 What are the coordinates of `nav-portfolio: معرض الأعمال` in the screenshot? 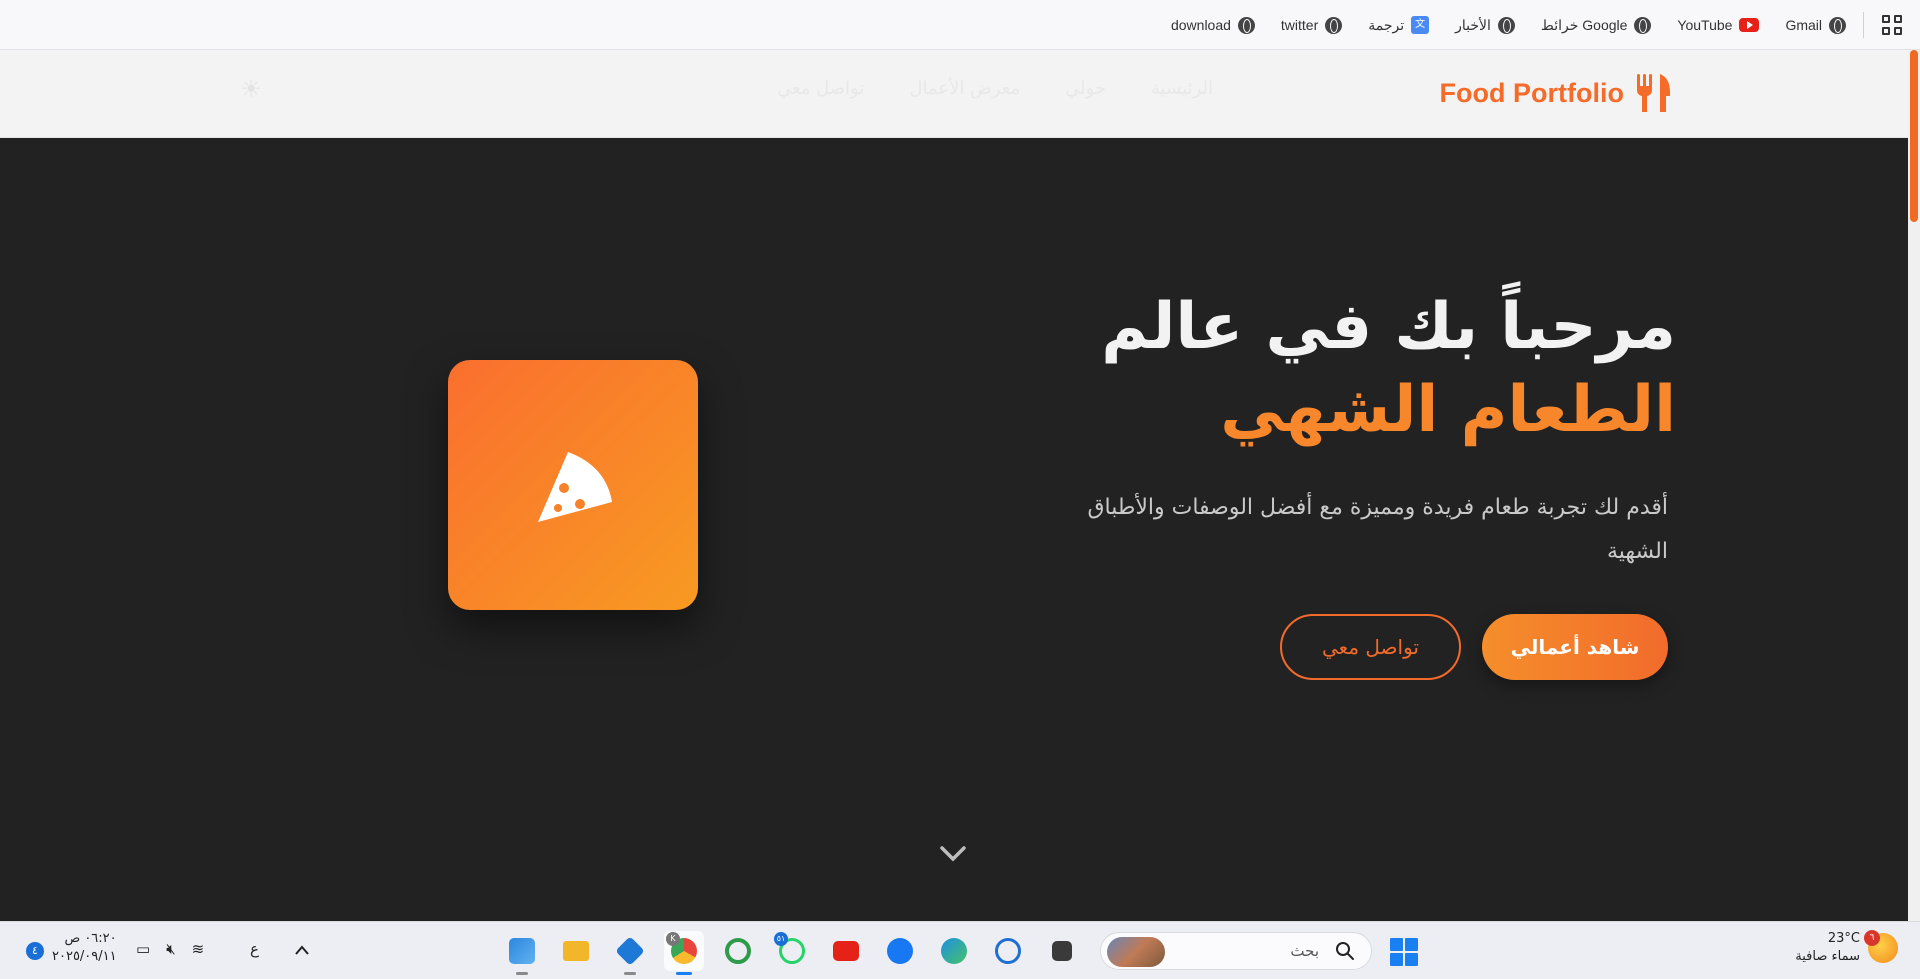 It's located at (964, 88).